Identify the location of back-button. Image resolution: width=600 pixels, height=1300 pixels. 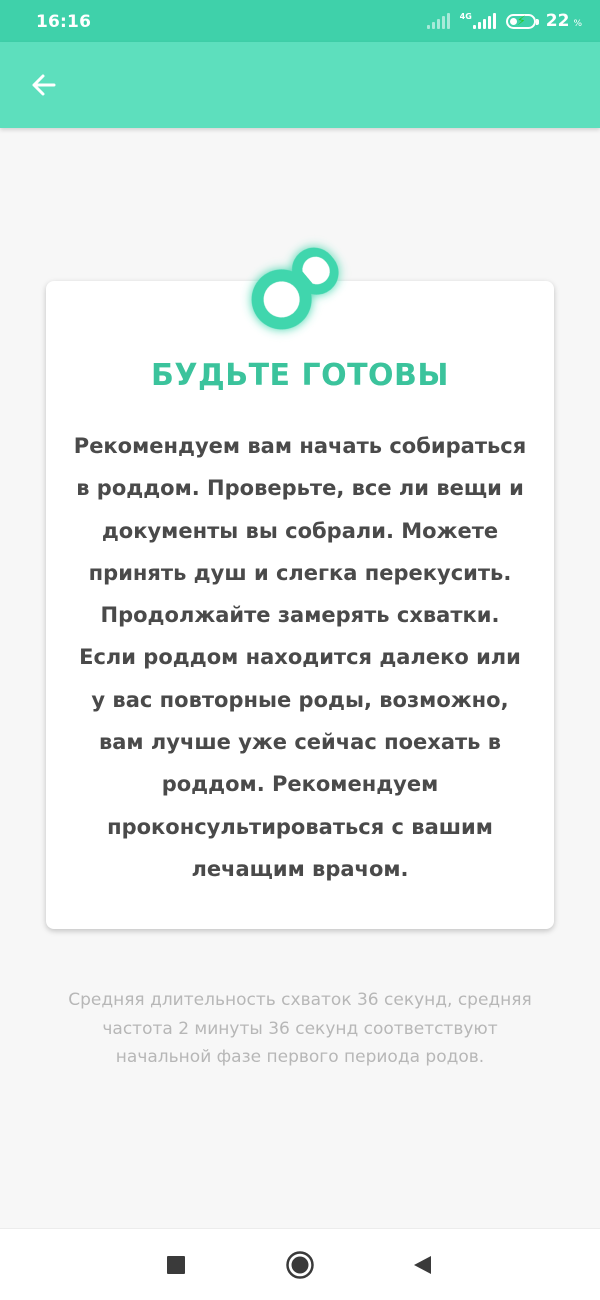
(43, 85).